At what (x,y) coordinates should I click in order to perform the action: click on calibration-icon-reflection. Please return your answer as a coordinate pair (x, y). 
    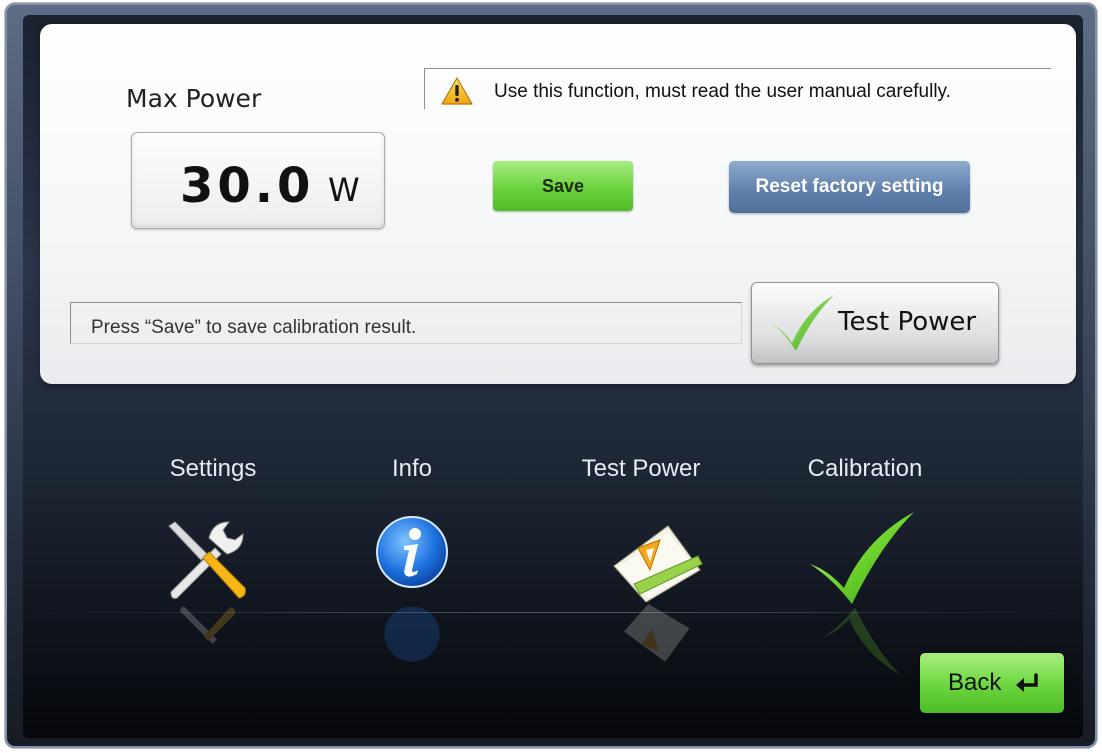
    Looking at the image, I should click on (862, 641).